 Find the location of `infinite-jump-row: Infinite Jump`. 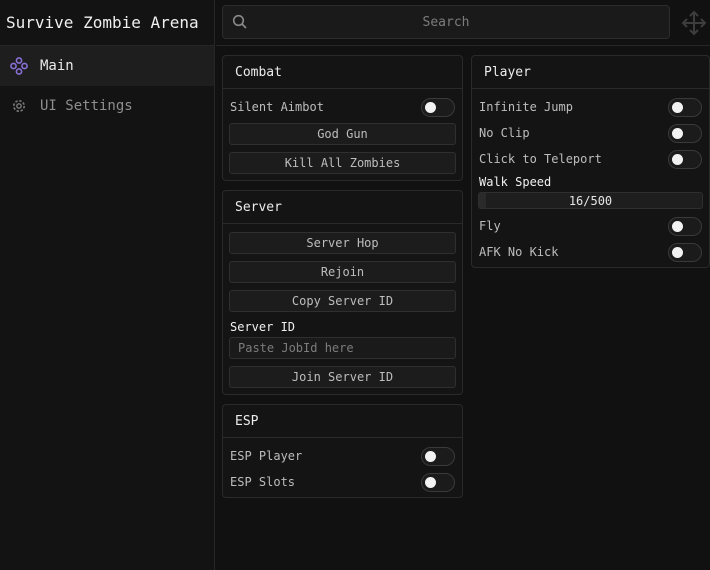

infinite-jump-row: Infinite Jump is located at coordinates (590, 107).